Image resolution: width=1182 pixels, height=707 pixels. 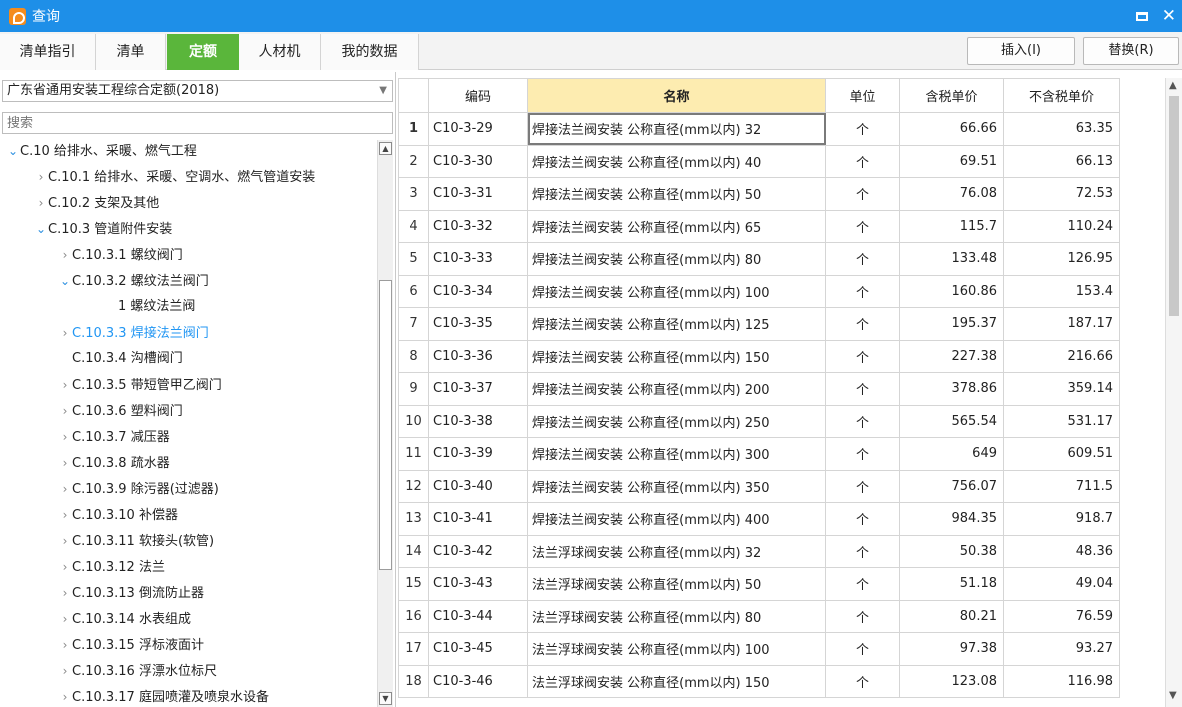 I want to click on tax-price-cell: 50.38, so click(x=951, y=551).